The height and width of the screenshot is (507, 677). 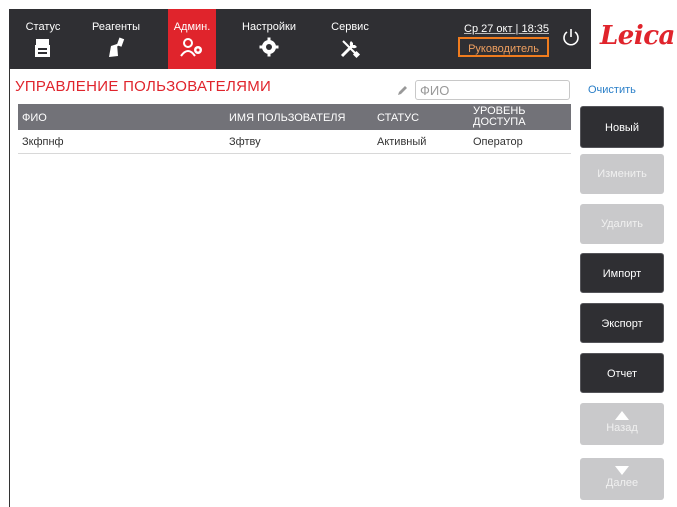 I want to click on name-search-input, so click(x=494, y=90).